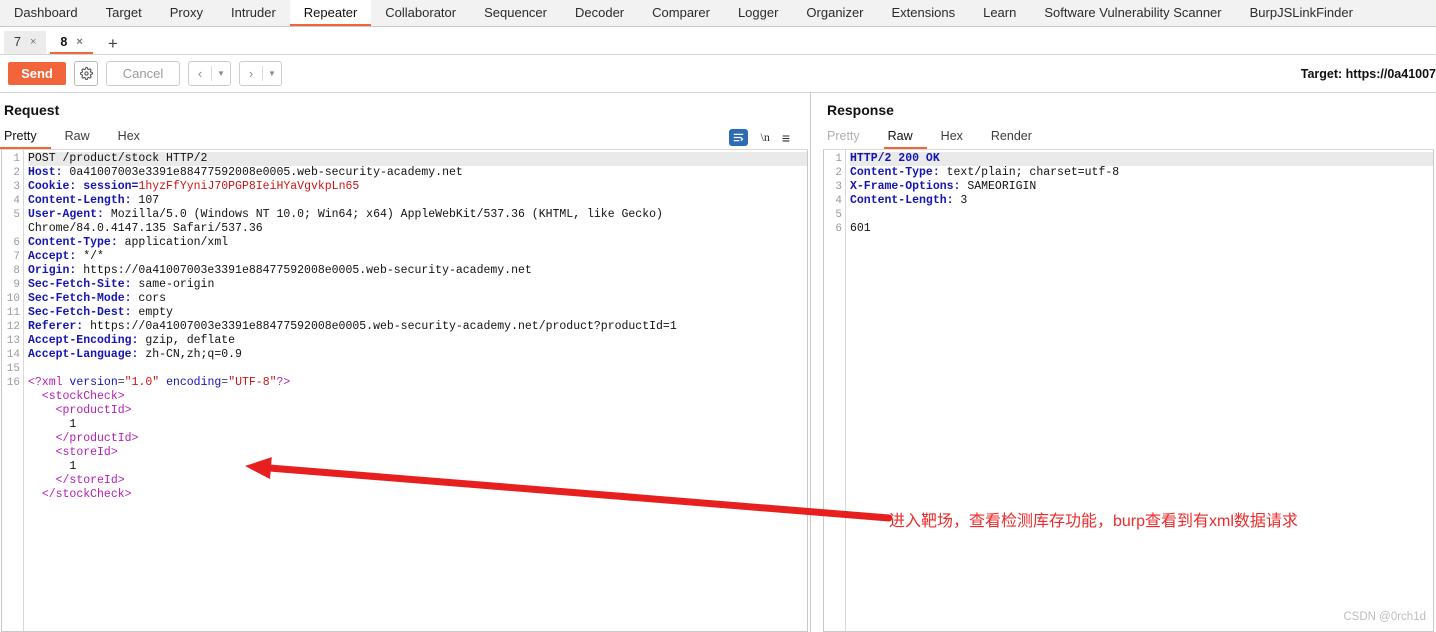 The image size is (1436, 632). I want to click on nav-tab-label: Comparer, so click(681, 12).